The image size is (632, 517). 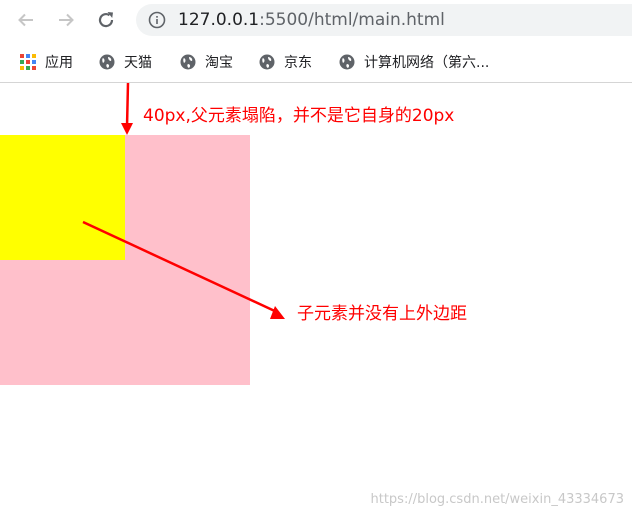 I want to click on browser-toolbar: 127.0.0.1:5500/html/main.html, so click(x=316, y=20).